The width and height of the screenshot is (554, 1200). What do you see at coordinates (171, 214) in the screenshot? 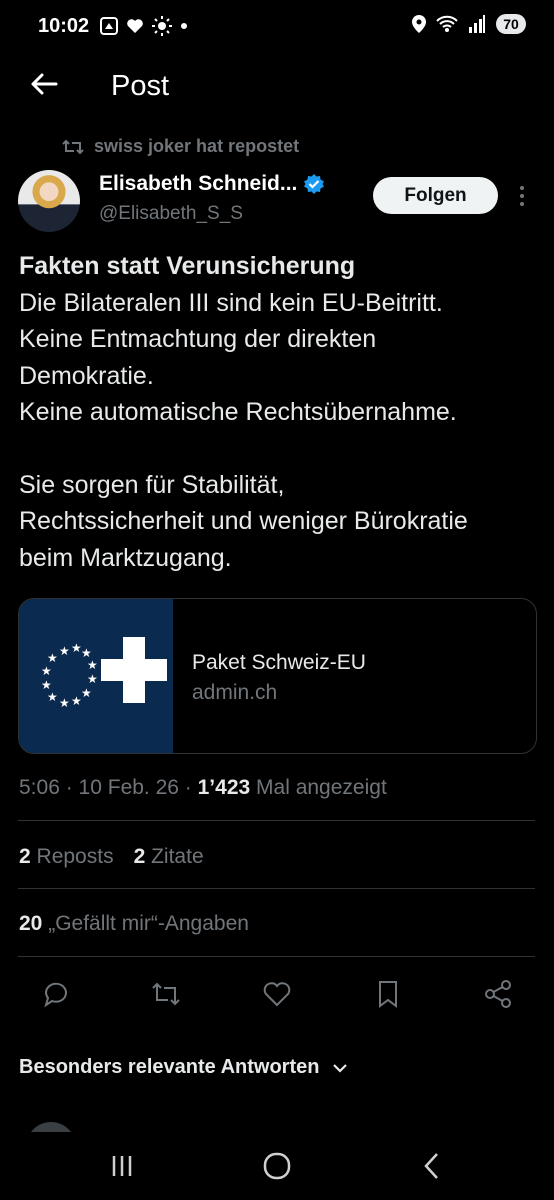
I see `author-handle: @Elisabeth_S_S` at bounding box center [171, 214].